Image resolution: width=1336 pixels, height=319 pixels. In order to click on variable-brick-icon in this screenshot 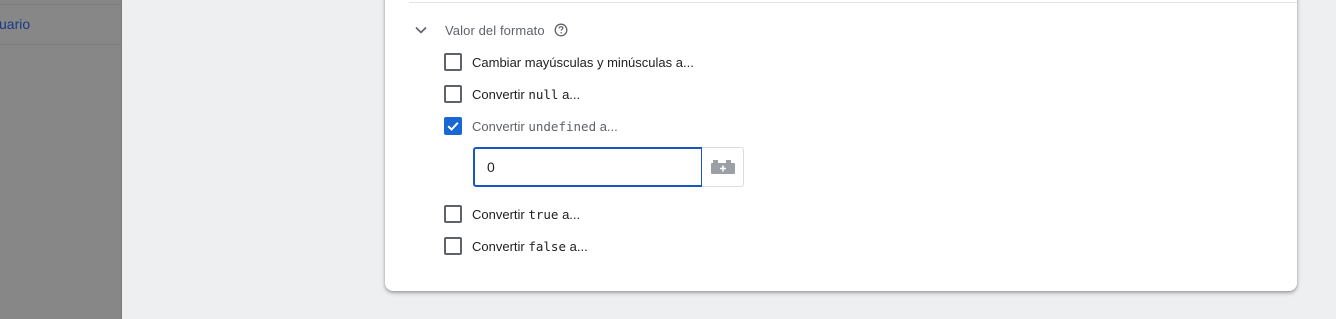, I will do `click(722, 167)`.